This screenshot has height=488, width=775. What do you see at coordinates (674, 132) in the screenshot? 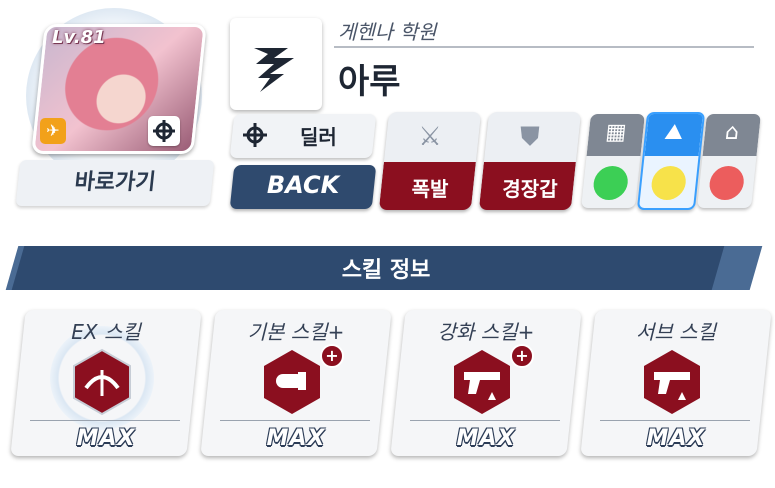
I see `outdoor-icon: ⛰` at bounding box center [674, 132].